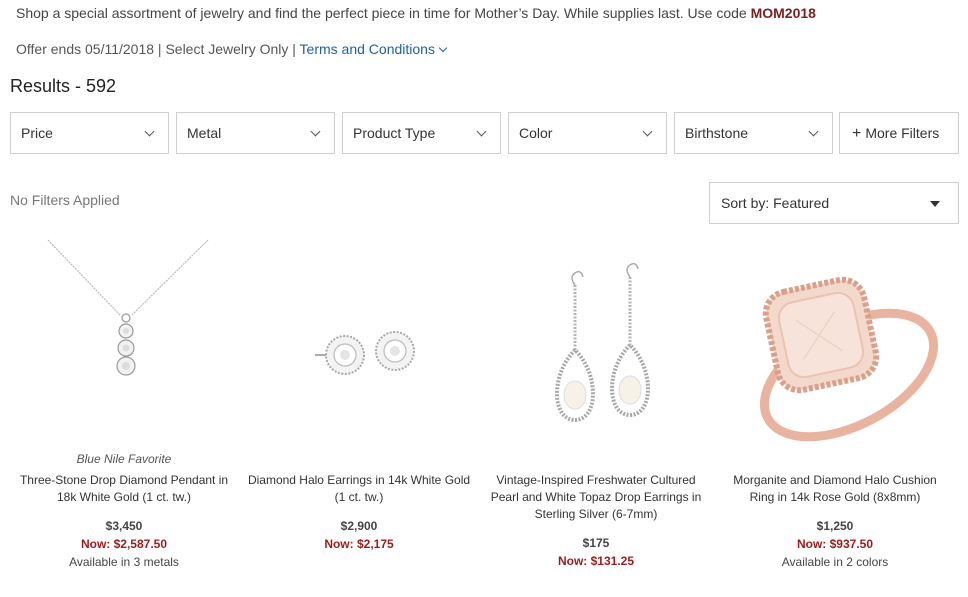 The width and height of the screenshot is (968, 597). I want to click on morganite-ring-image, so click(835, 342).